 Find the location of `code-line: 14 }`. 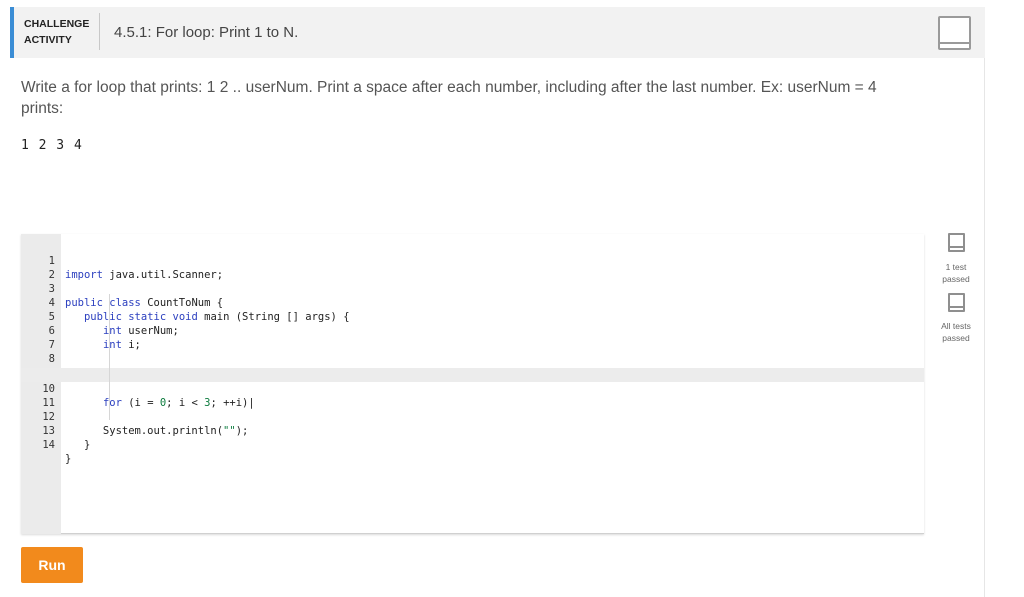

code-line: 14 } is located at coordinates (472, 444).